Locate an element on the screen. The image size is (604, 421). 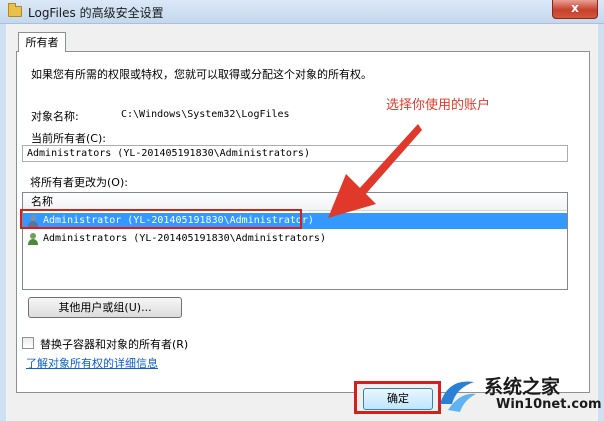
watermark-title: 系统之家 is located at coordinates (522, 387).